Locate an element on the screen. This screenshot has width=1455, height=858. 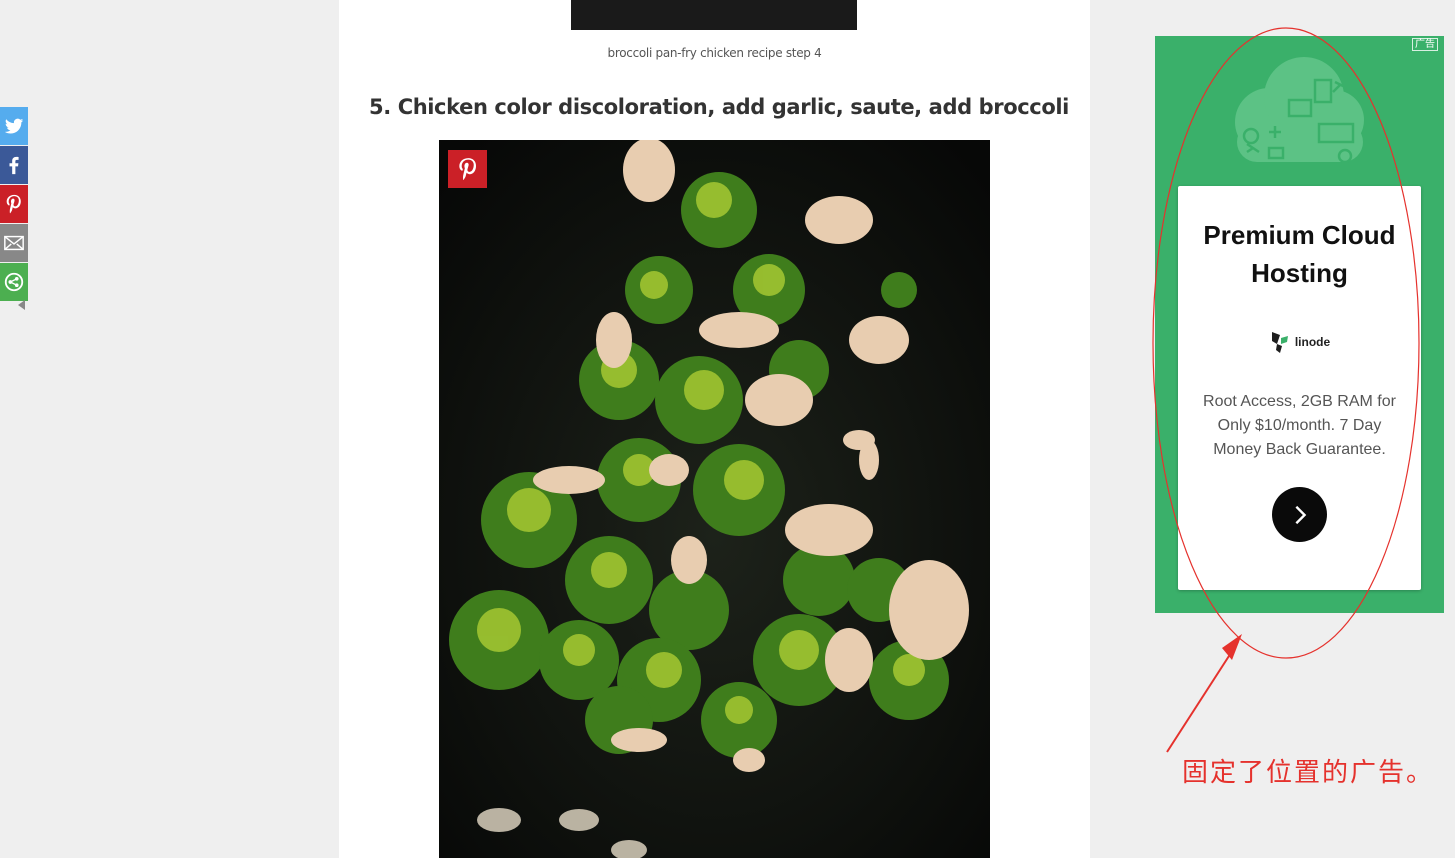
more-share-button is located at coordinates (14, 282).